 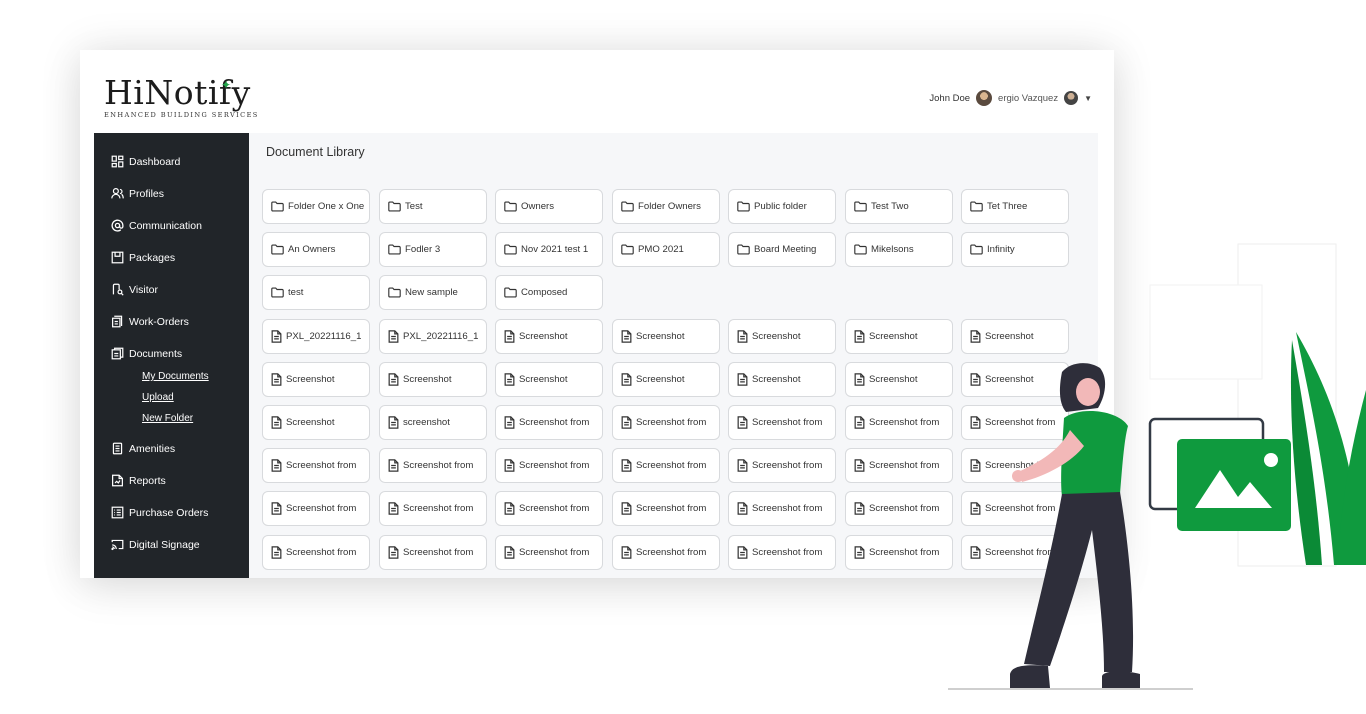 What do you see at coordinates (782, 249) in the screenshot?
I see `folder-tile: Board Meeting` at bounding box center [782, 249].